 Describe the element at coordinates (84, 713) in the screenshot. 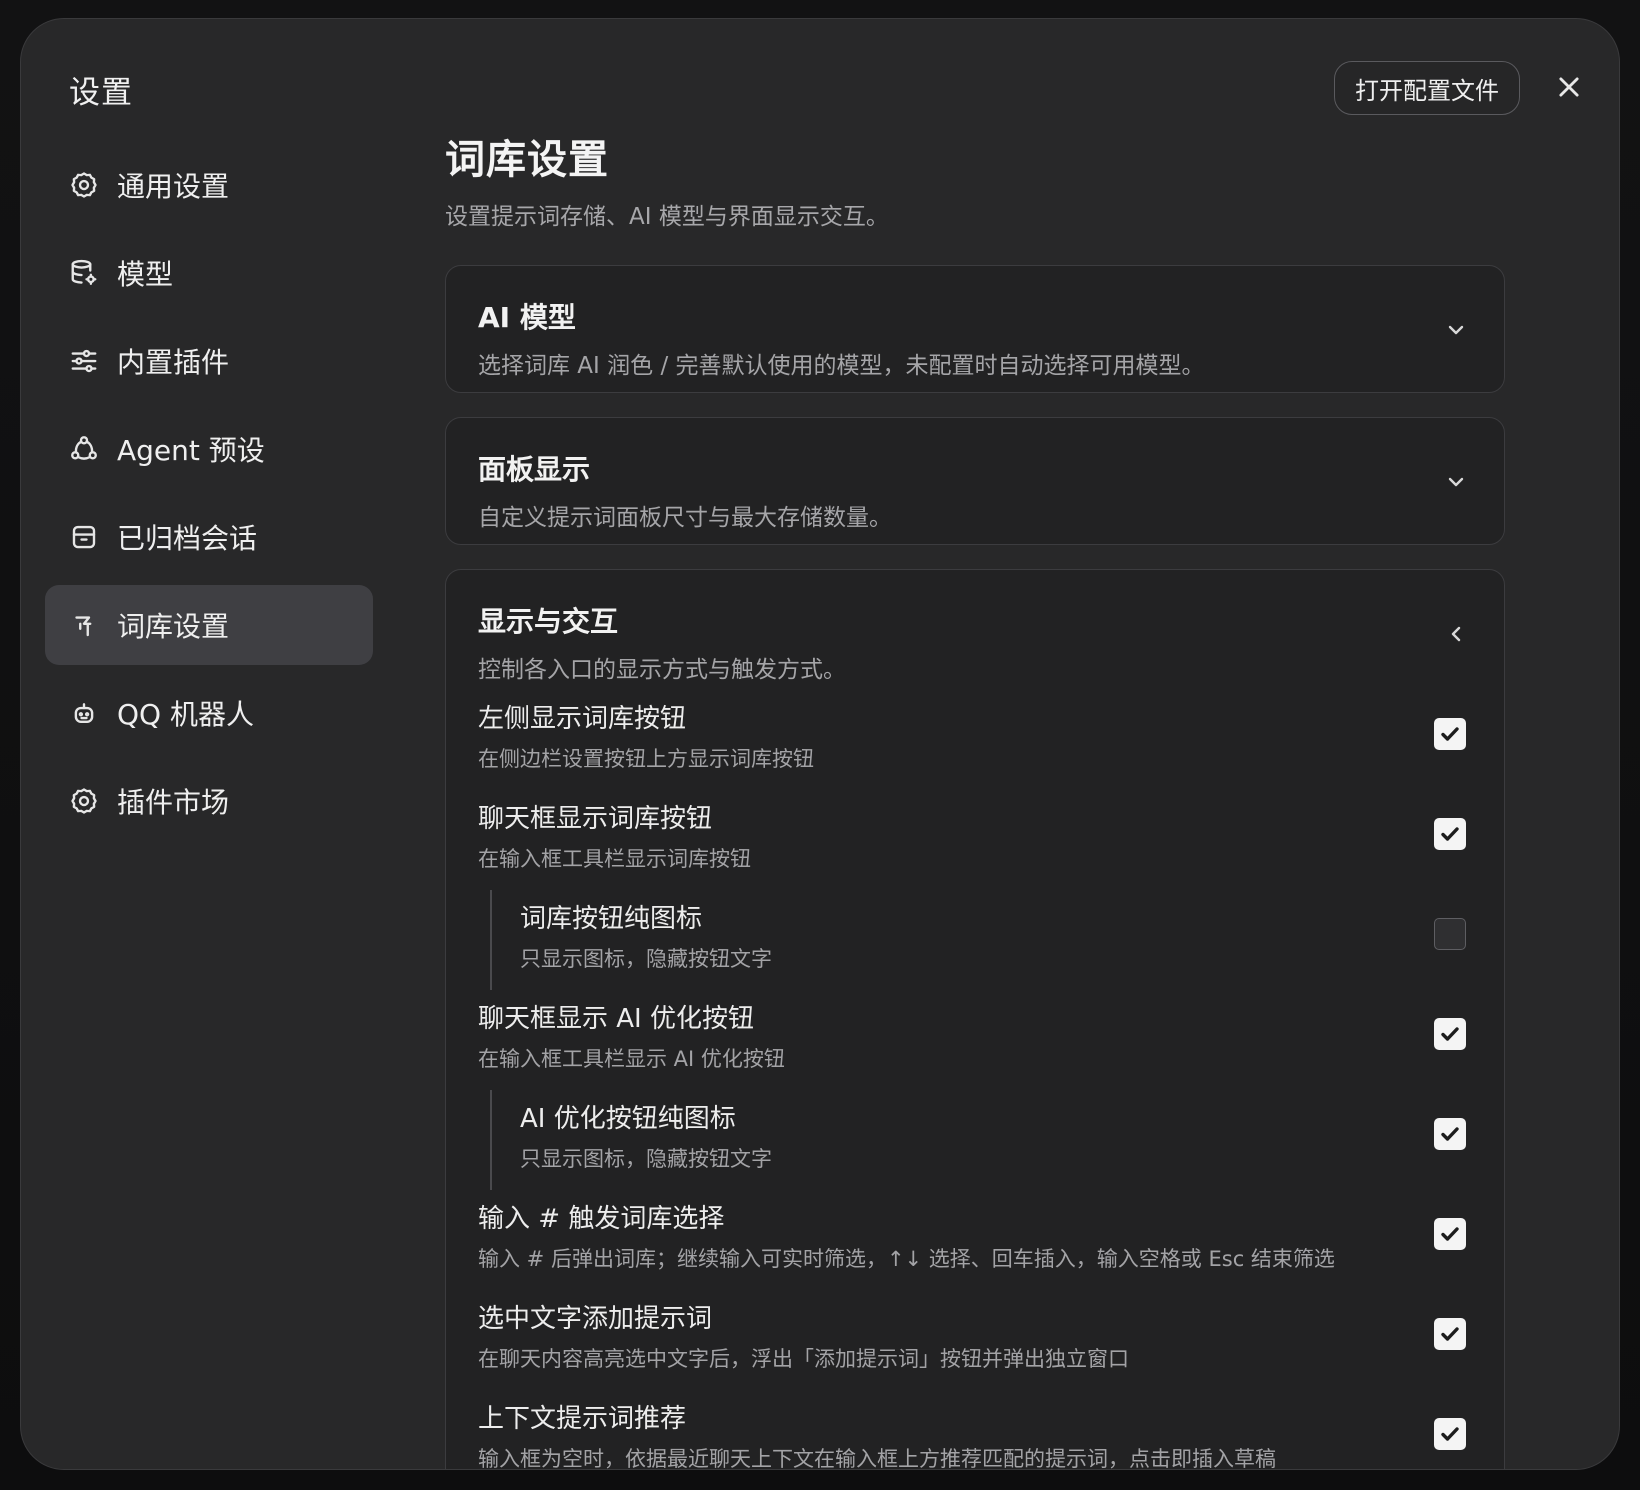

I see `bot-icon` at that location.